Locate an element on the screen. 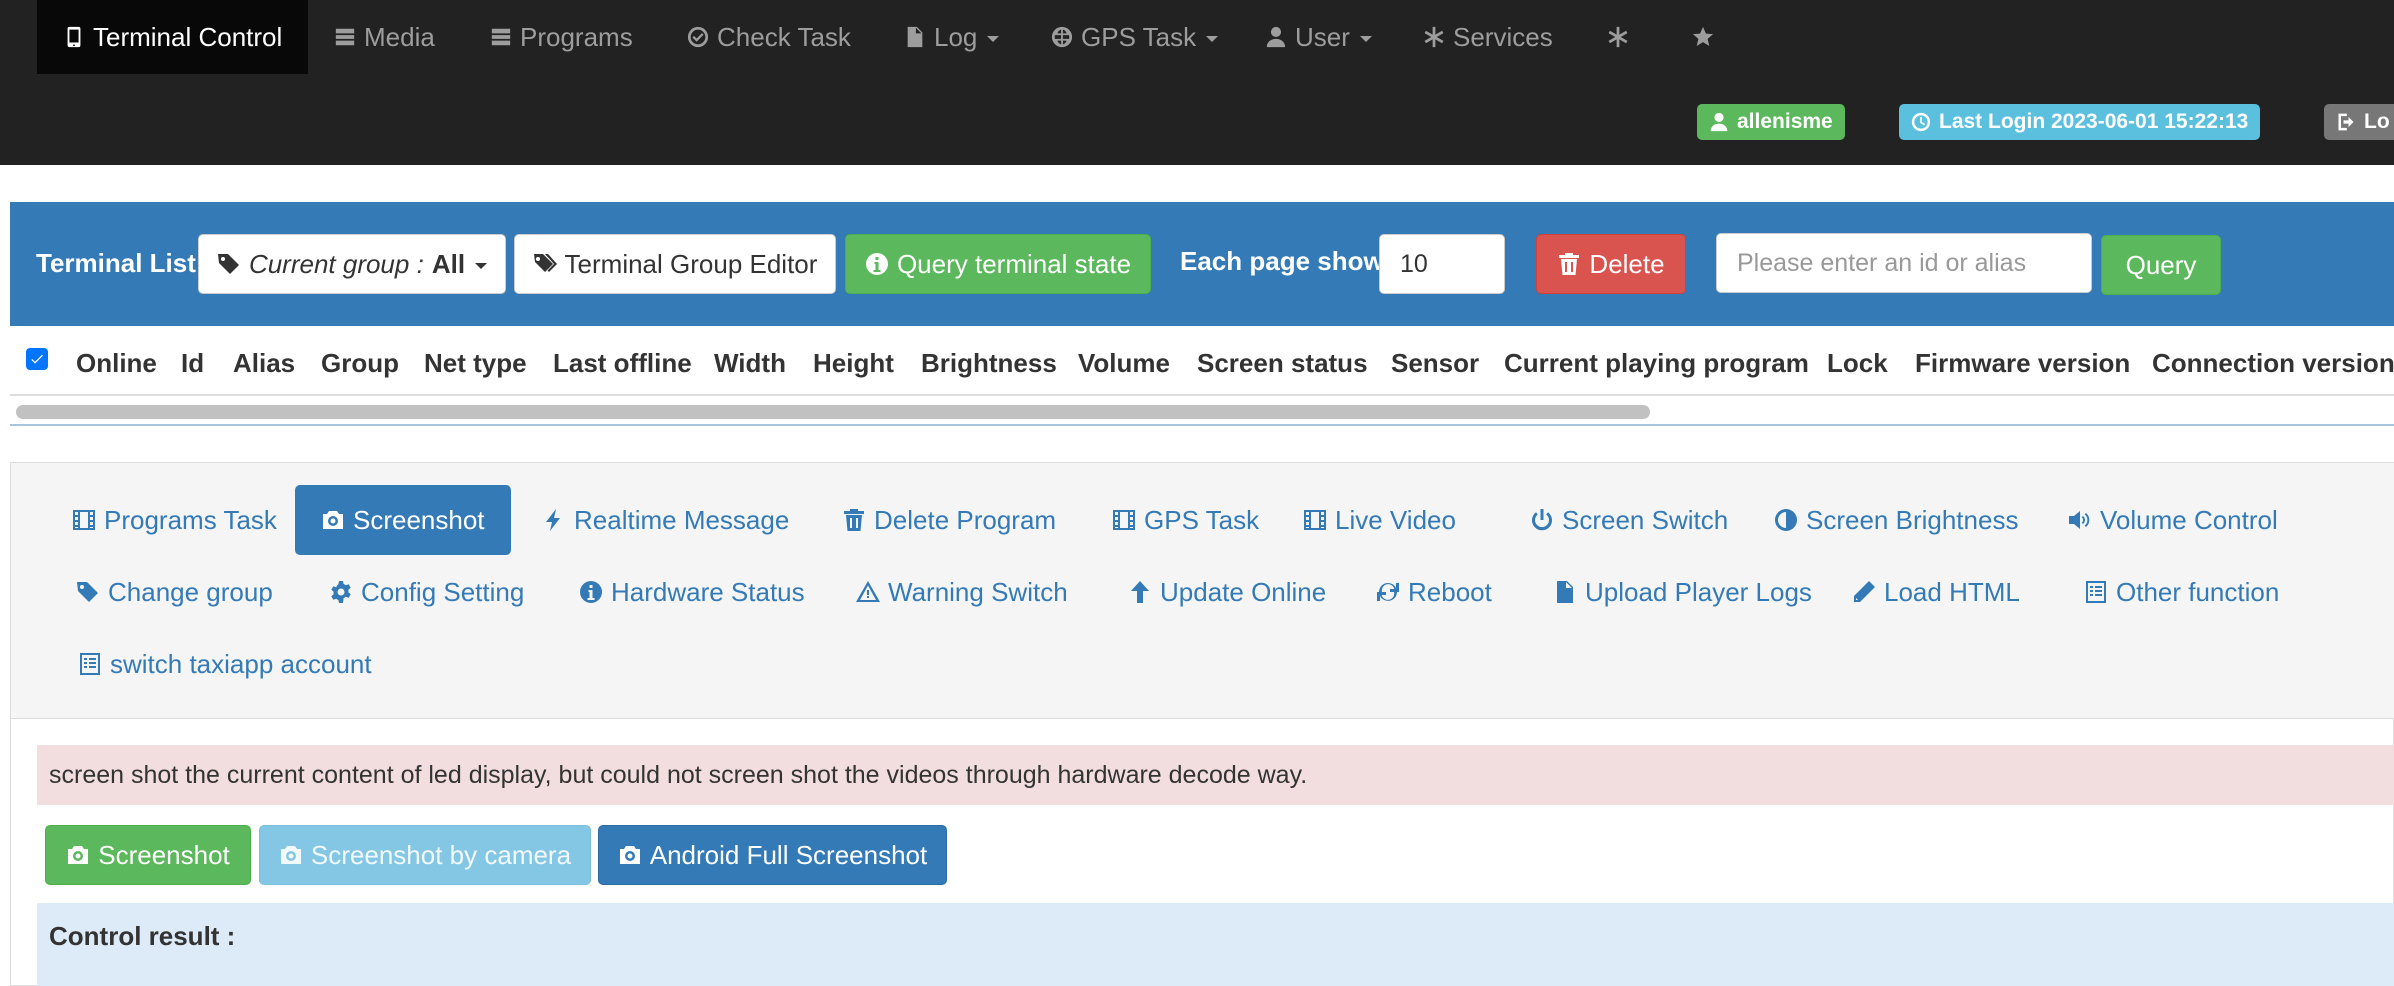 This screenshot has height=986, width=2394. mobile-icon is located at coordinates (74, 37).